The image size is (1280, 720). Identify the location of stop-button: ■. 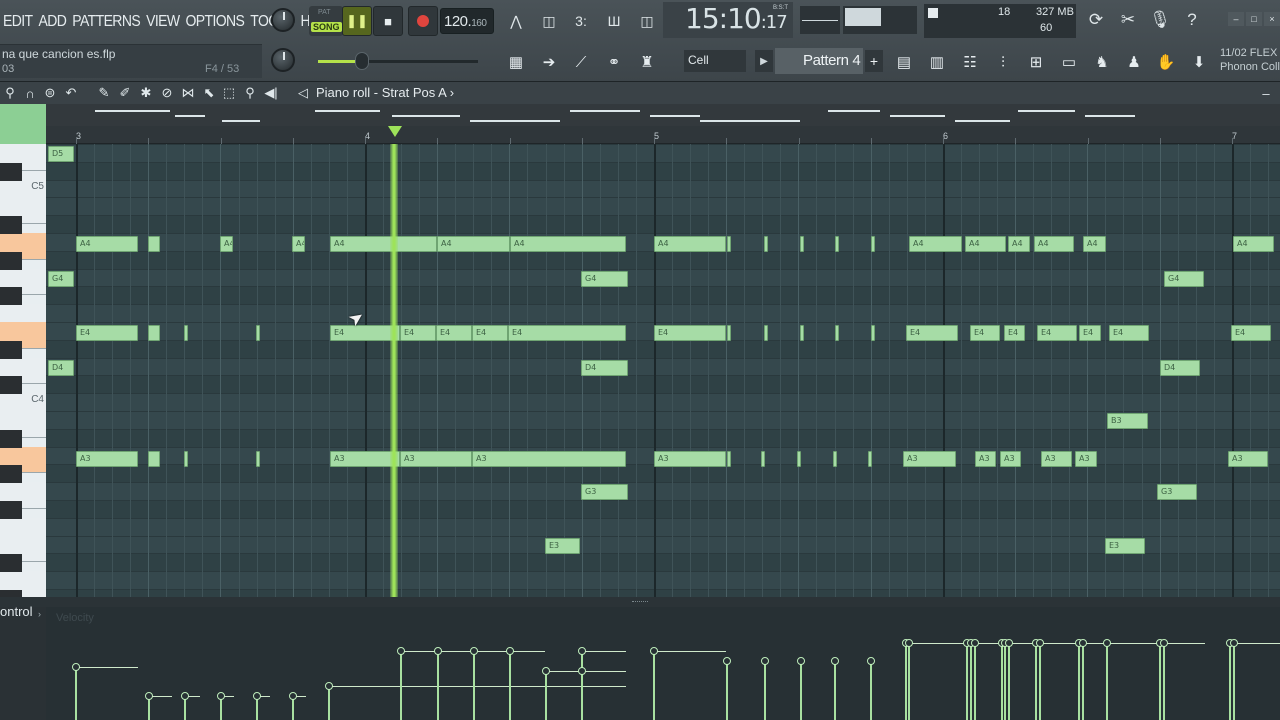
(388, 21).